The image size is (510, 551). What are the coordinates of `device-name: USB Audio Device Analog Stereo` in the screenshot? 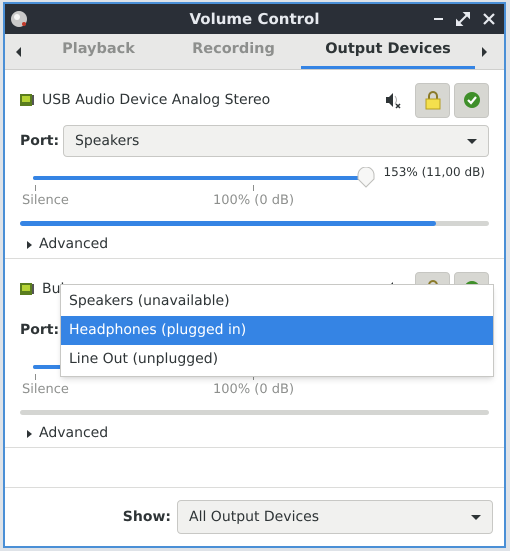 It's located at (157, 100).